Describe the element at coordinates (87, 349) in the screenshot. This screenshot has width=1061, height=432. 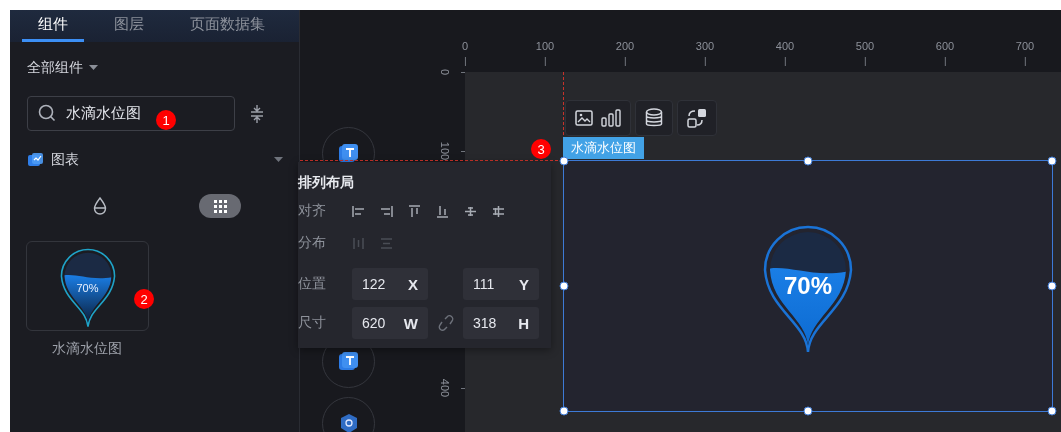
I see `component-label: 水滴水位图` at that location.